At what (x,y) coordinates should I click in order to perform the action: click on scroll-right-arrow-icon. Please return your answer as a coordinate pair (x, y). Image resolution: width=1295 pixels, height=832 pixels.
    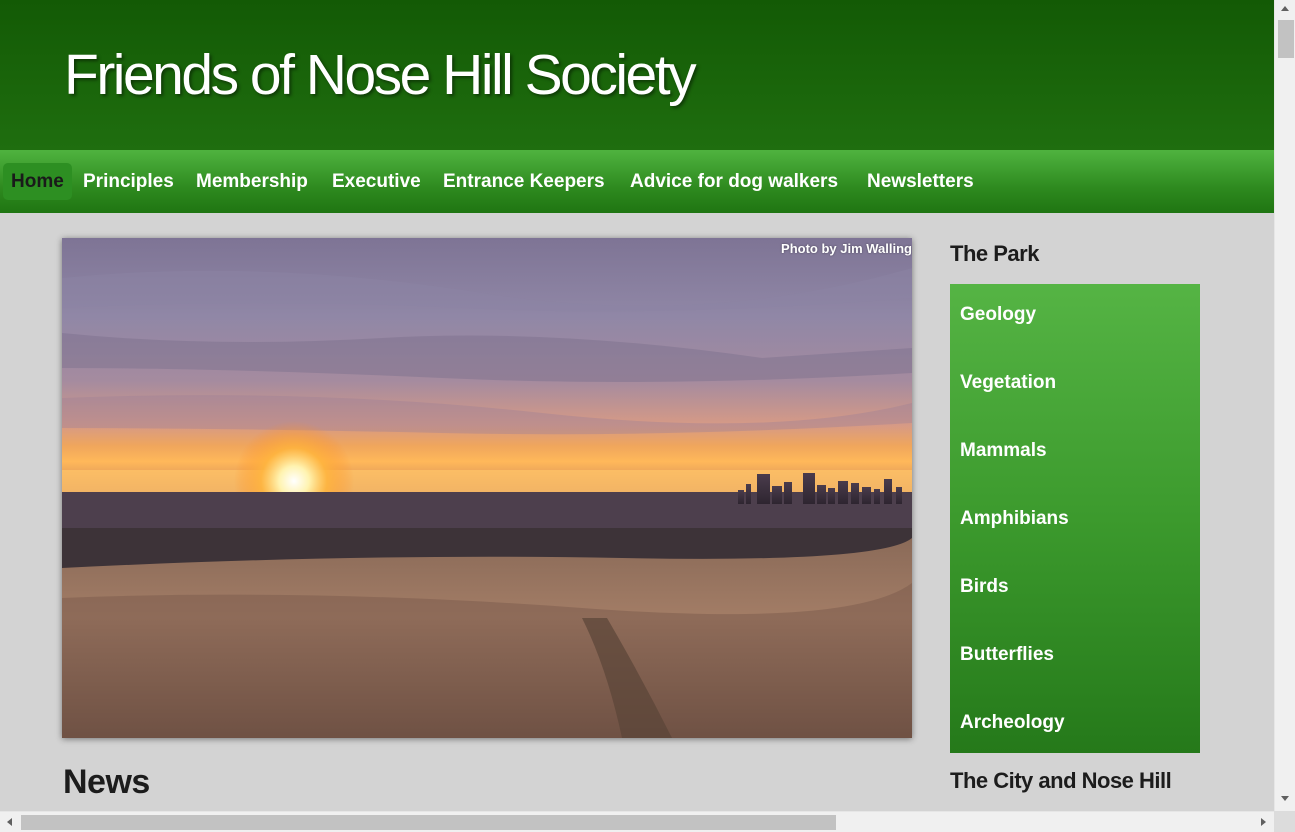
    Looking at the image, I should click on (1263, 822).